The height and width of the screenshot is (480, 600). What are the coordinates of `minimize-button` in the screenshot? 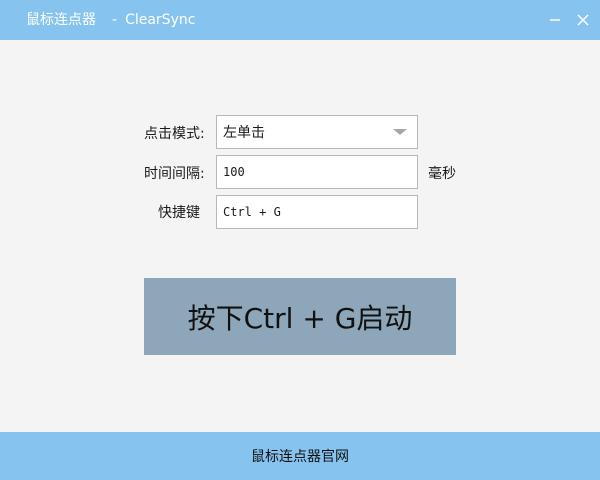 It's located at (555, 20).